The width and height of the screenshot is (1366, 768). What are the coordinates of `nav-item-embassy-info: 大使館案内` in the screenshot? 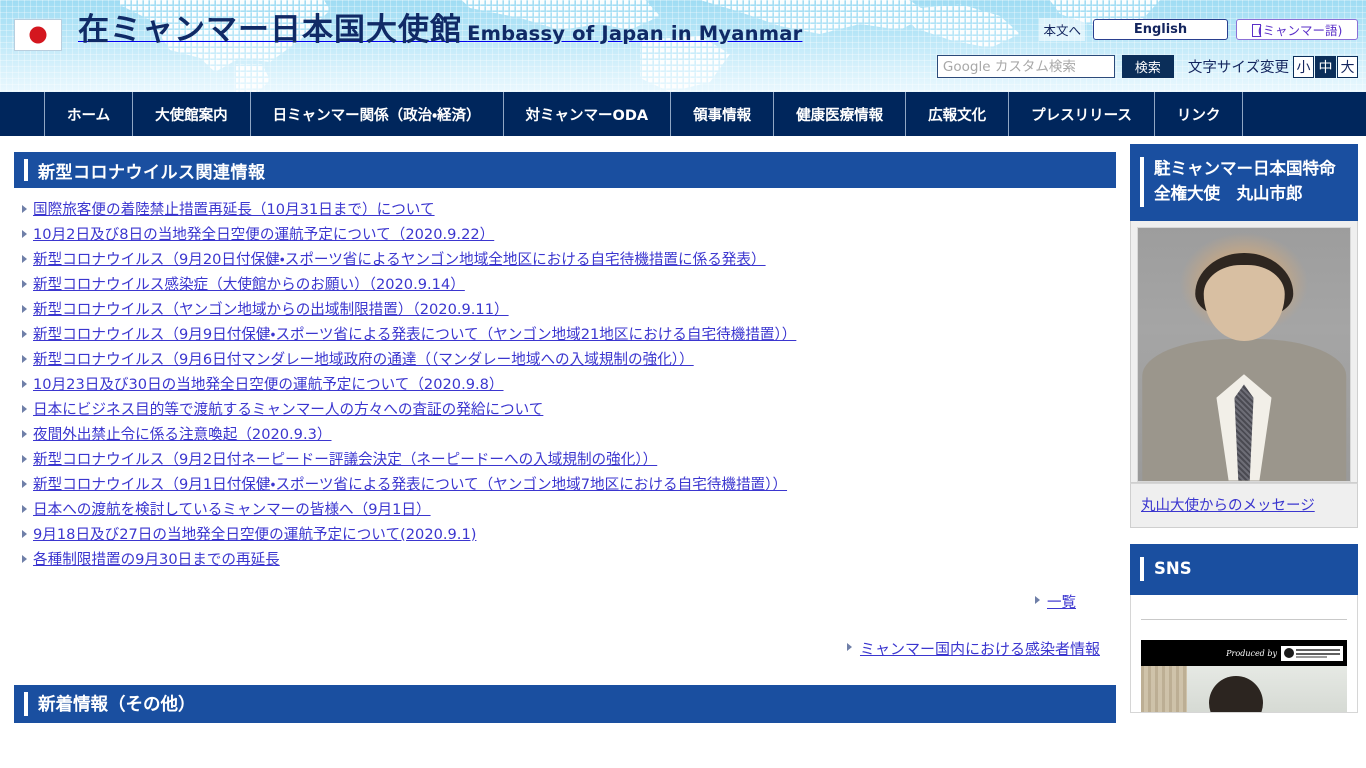 It's located at (191, 114).